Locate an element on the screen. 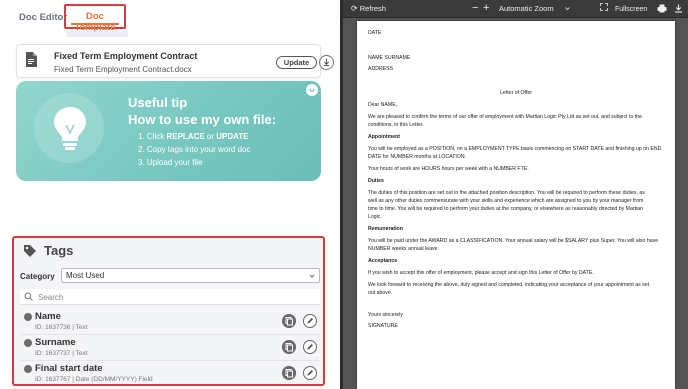 The width and height of the screenshot is (688, 389). tip-title: Useful tip is located at coordinates (158, 102).